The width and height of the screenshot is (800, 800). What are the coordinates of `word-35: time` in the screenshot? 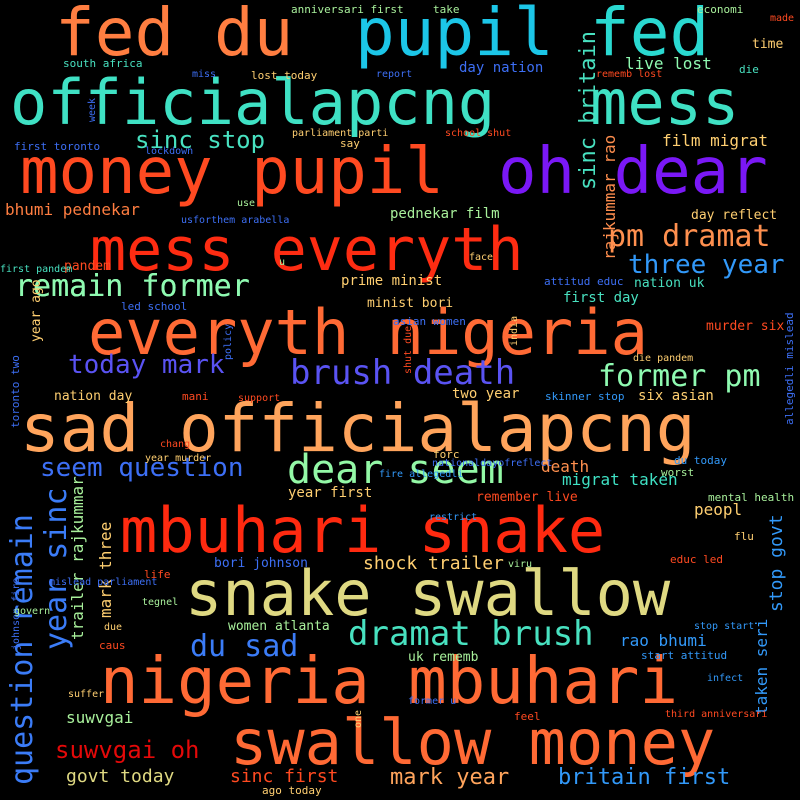 It's located at (768, 44).